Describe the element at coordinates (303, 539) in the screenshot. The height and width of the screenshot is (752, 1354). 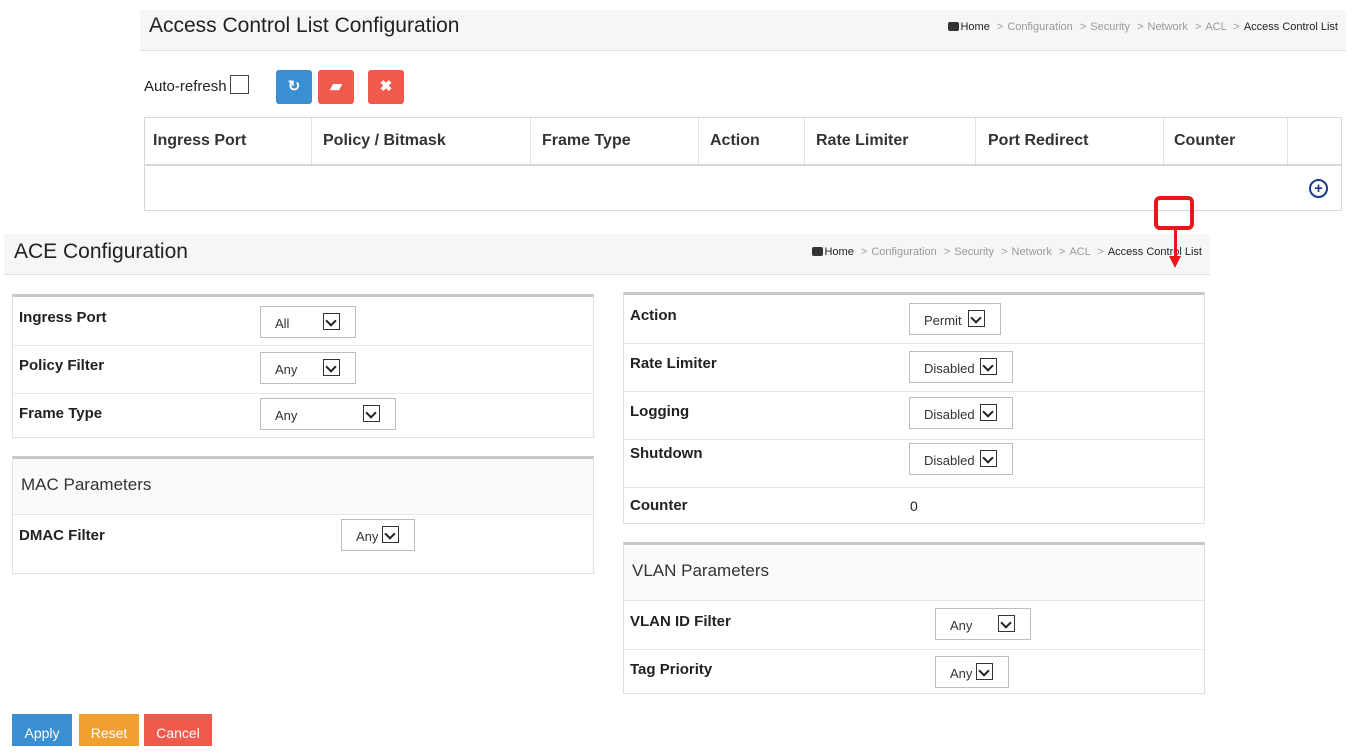
I see `dmac-filter-row: DMAC Filter Any` at that location.